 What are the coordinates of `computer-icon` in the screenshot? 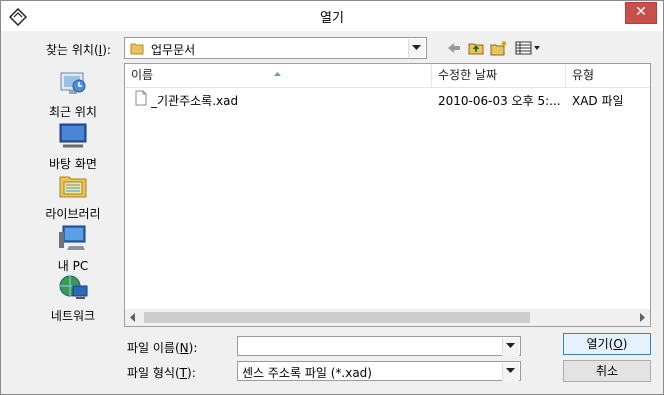 It's located at (73, 238).